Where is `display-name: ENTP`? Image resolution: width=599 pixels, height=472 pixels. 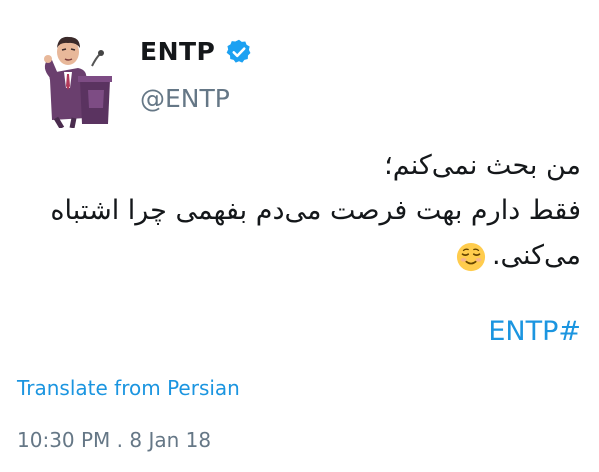 display-name: ENTP is located at coordinates (177, 51).